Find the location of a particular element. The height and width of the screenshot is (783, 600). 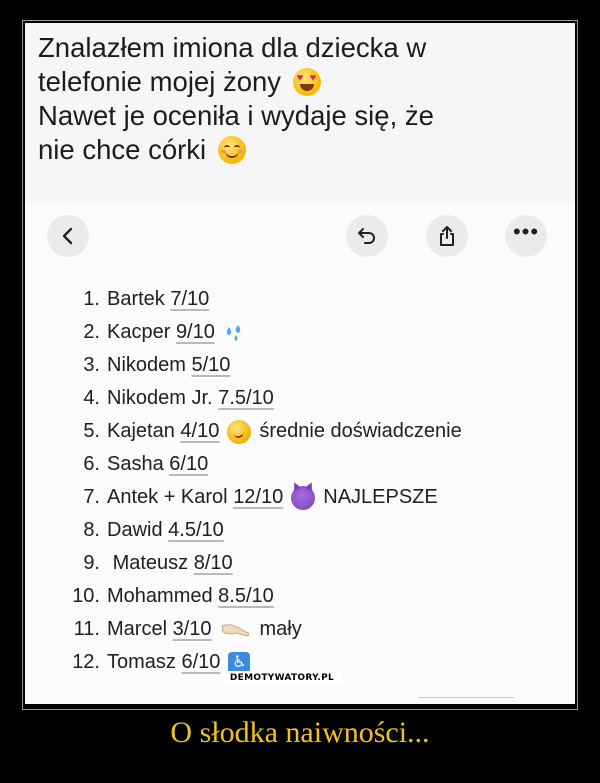

list-item: 8. Dawid 4.5/10 is located at coordinates (153, 530).